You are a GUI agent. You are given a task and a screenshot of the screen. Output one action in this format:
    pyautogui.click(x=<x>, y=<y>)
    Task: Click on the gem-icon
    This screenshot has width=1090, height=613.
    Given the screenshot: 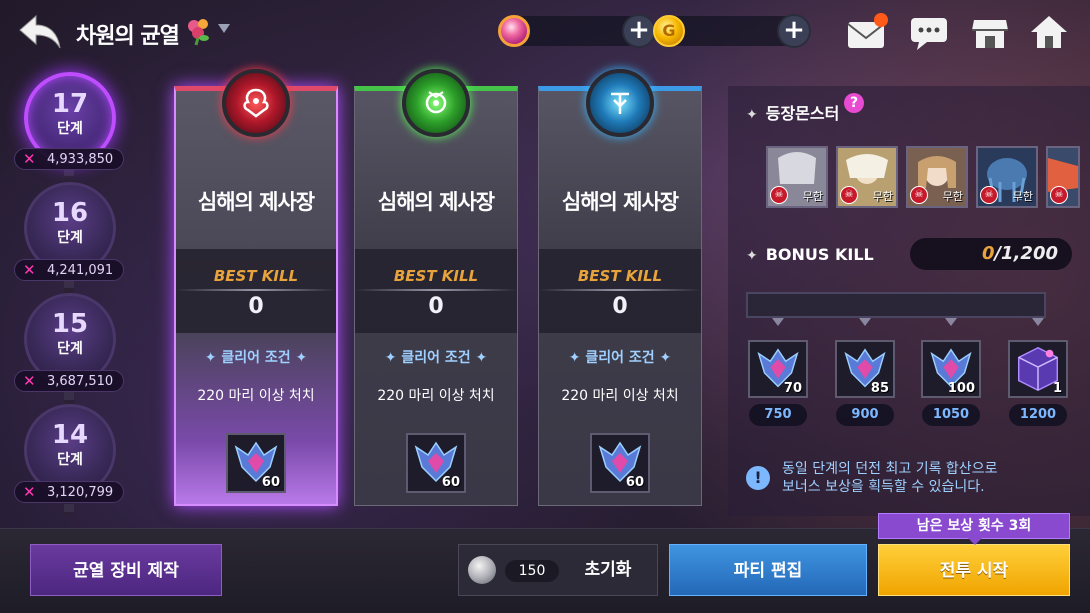 What is the action you would take?
    pyautogui.click(x=514, y=31)
    